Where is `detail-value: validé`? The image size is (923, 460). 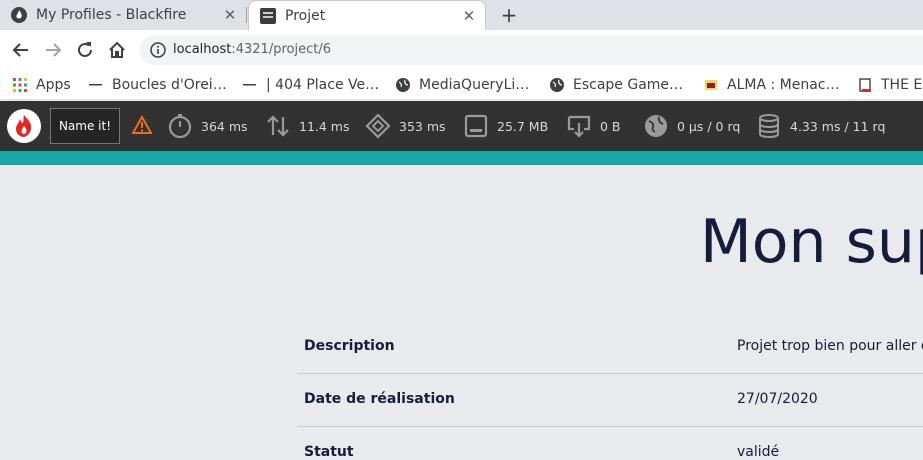 detail-value: validé is located at coordinates (758, 452).